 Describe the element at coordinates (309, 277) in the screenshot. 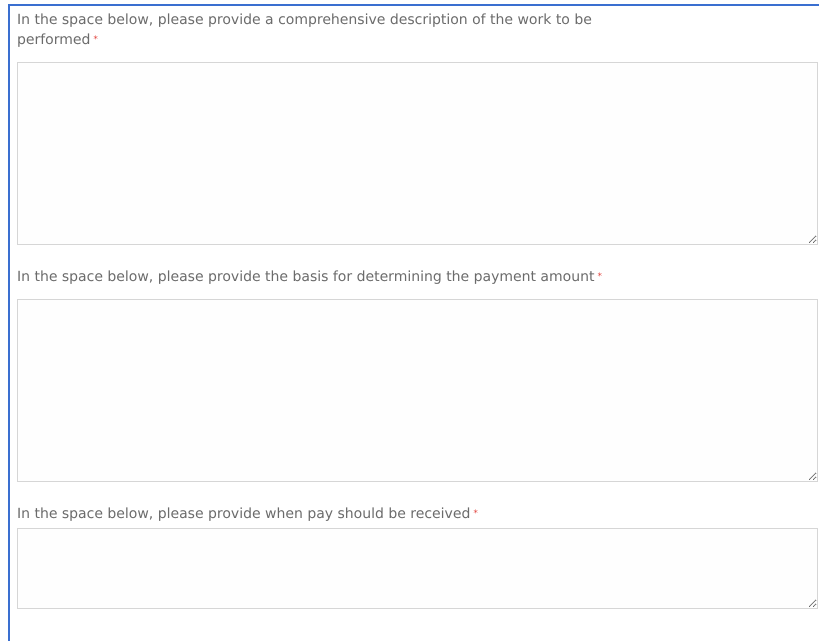

I see `field-label: In the space below, please provide the basis for determining the payment amount *` at that location.